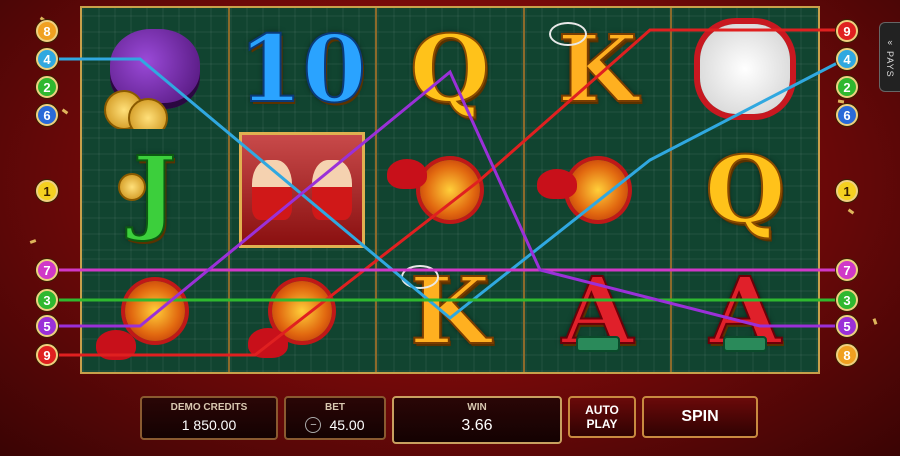 Image resolution: width=900 pixels, height=456 pixels. What do you see at coordinates (847, 115) in the screenshot?
I see `payline-marker-right: 6` at bounding box center [847, 115].